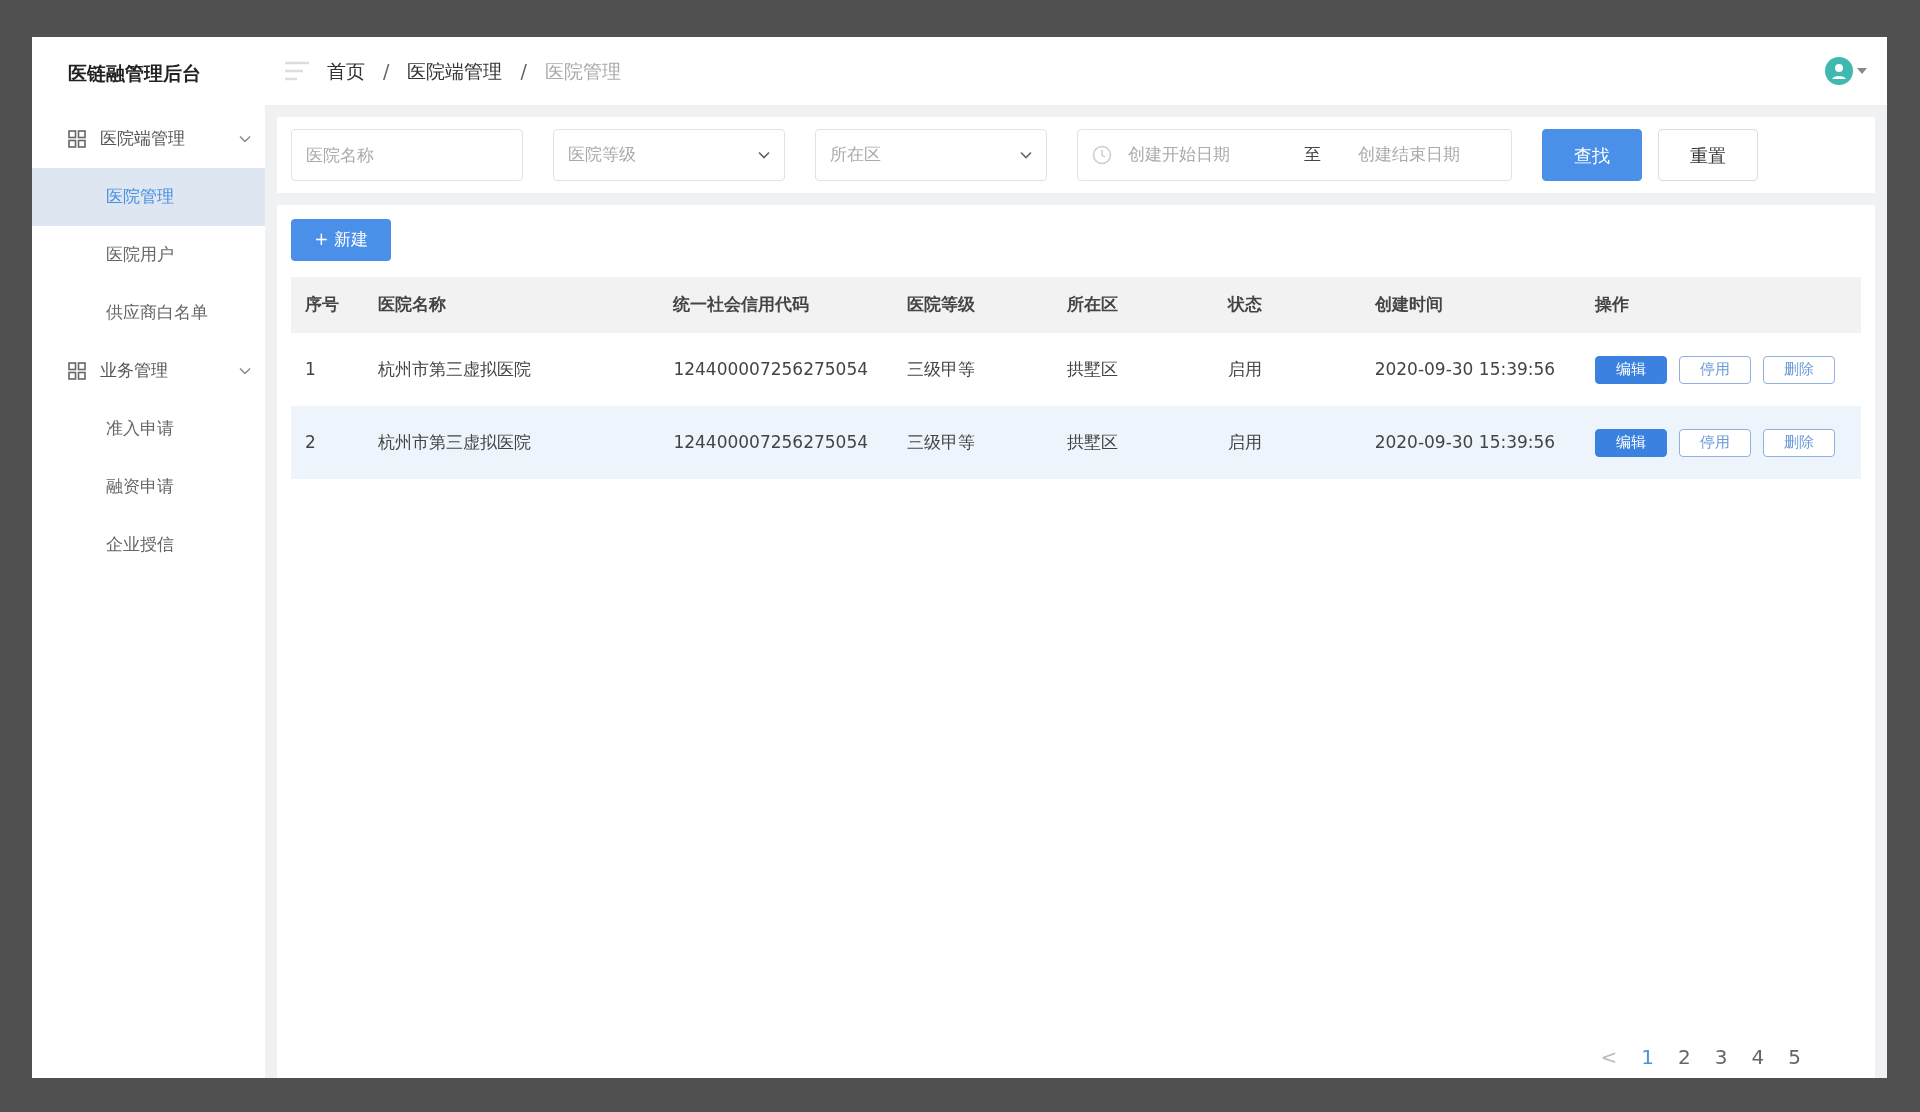  I want to click on breadcrumb-link: 医院端管理, so click(455, 71).